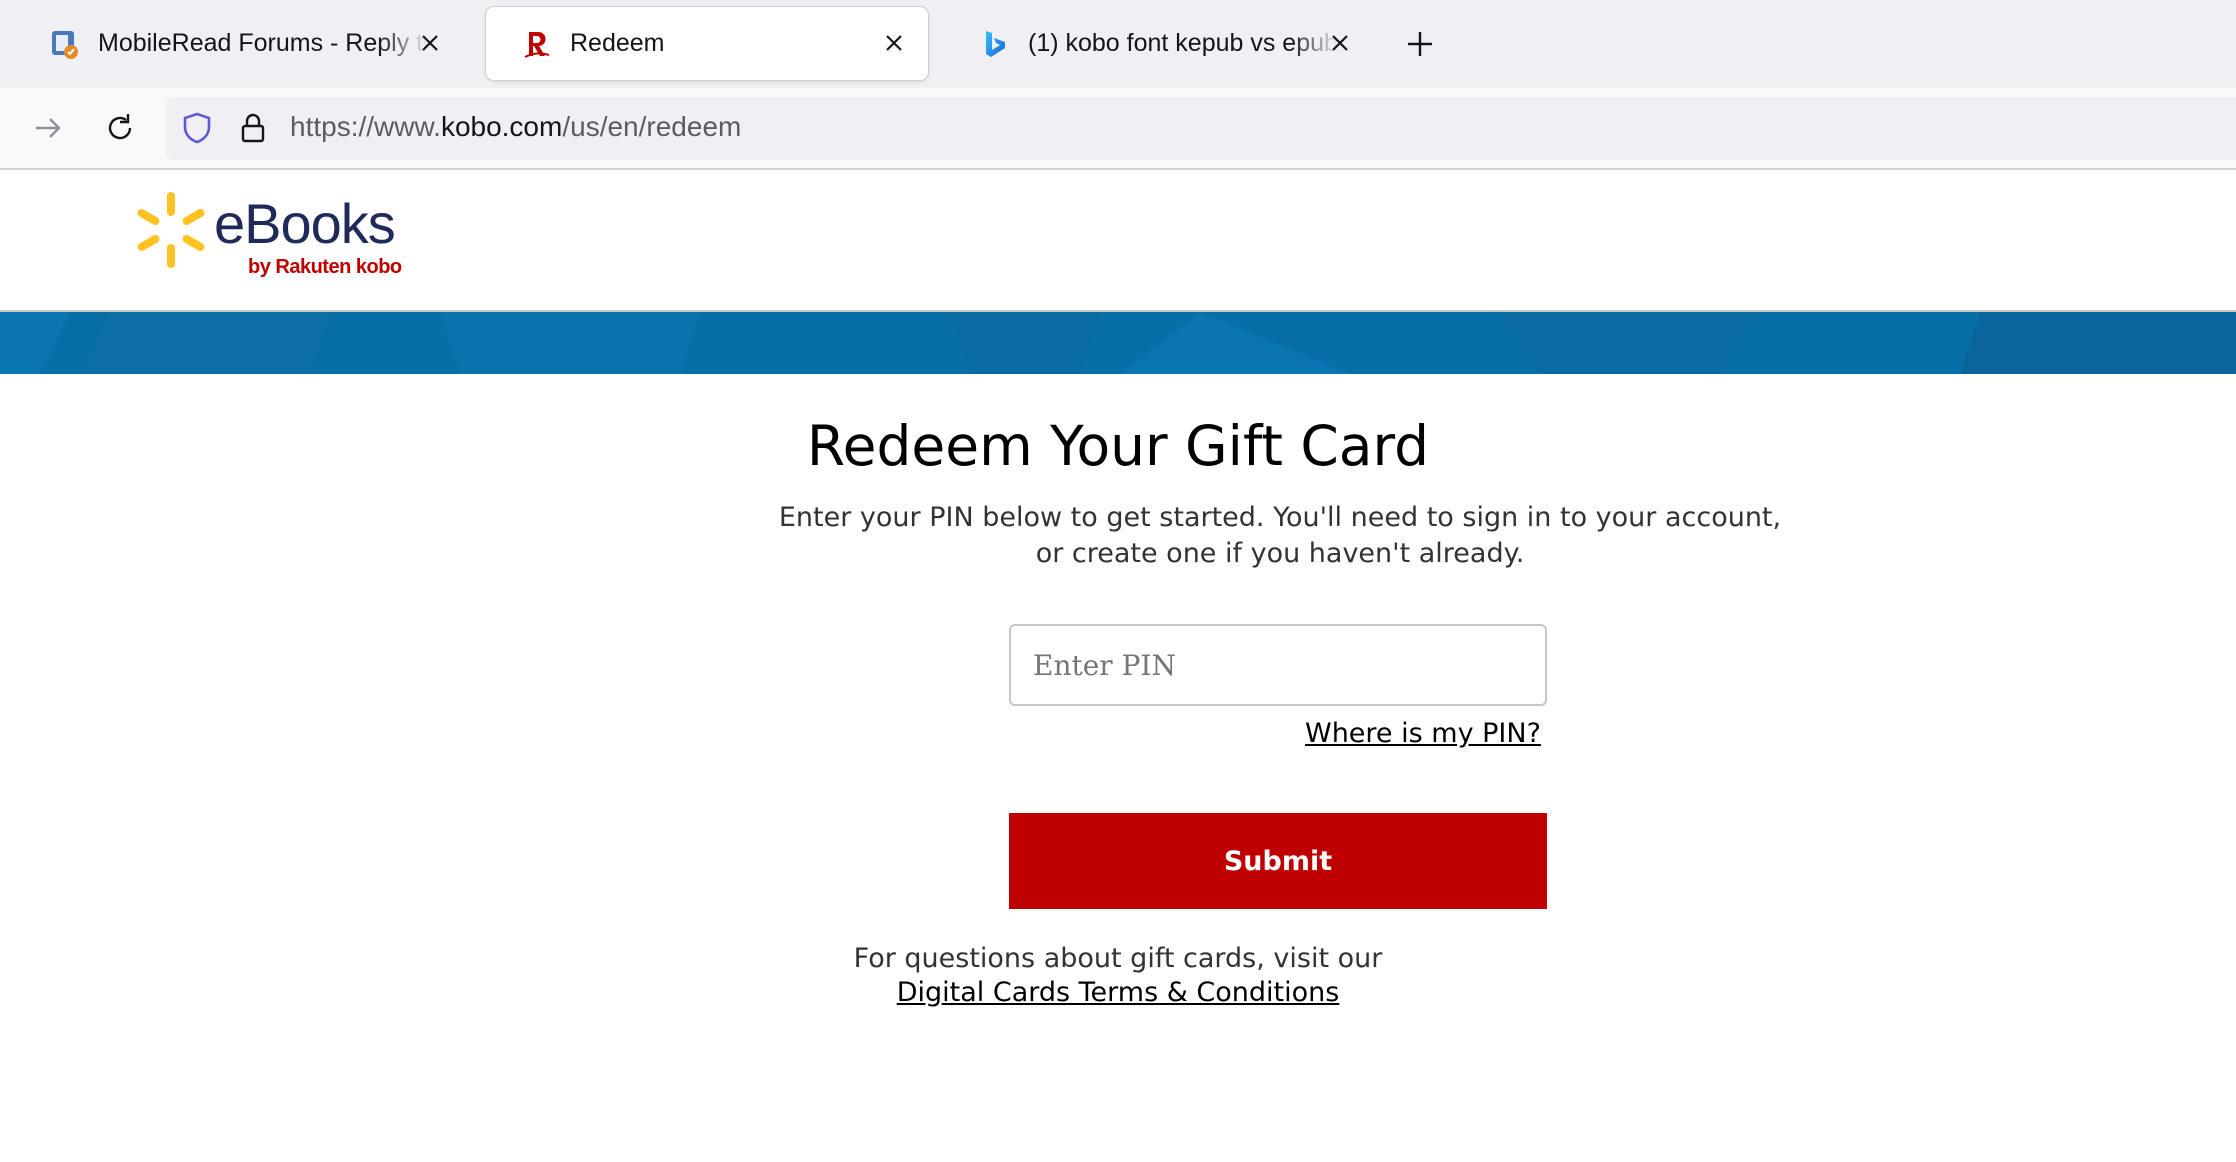 Image resolution: width=2236 pixels, height=1162 pixels. Describe the element at coordinates (263, 43) in the screenshot. I see `tab-title: MobileRead Forums - Reply to Thread` at that location.